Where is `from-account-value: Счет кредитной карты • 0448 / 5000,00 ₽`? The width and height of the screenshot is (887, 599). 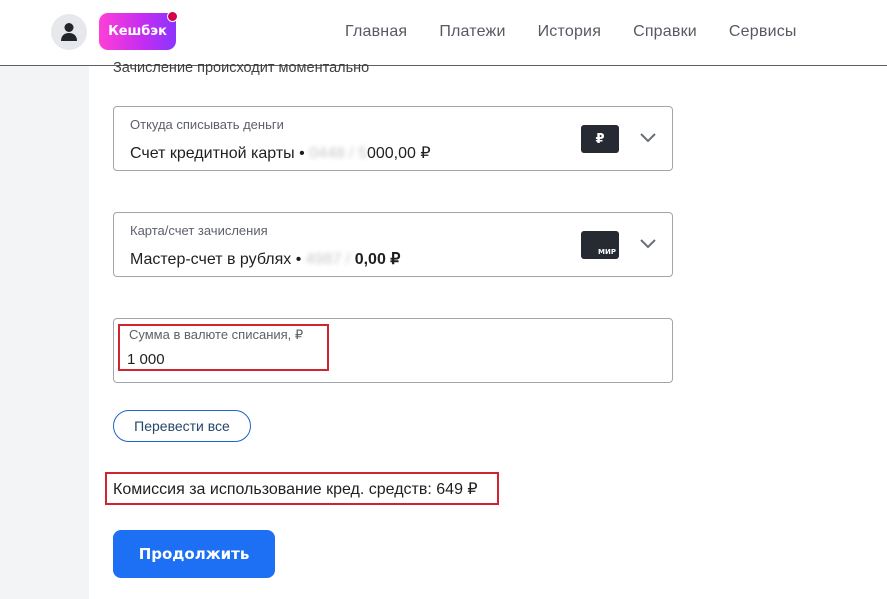
from-account-value: Счет кредитной карты • 0448 / 5000,00 ₽ is located at coordinates (280, 153).